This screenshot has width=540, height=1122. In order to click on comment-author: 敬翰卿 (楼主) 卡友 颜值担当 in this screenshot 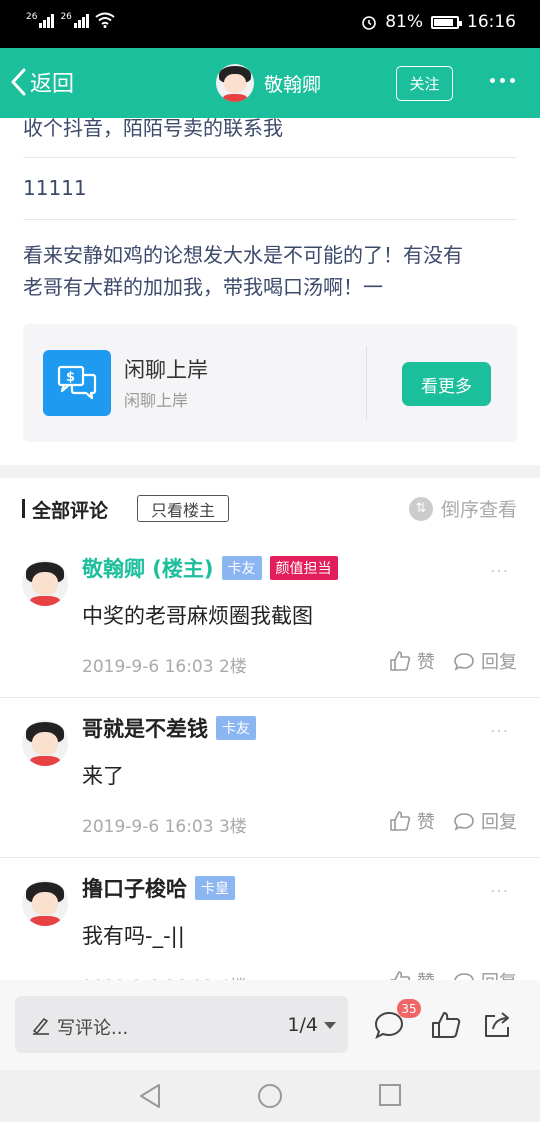, I will do `click(210, 568)`.